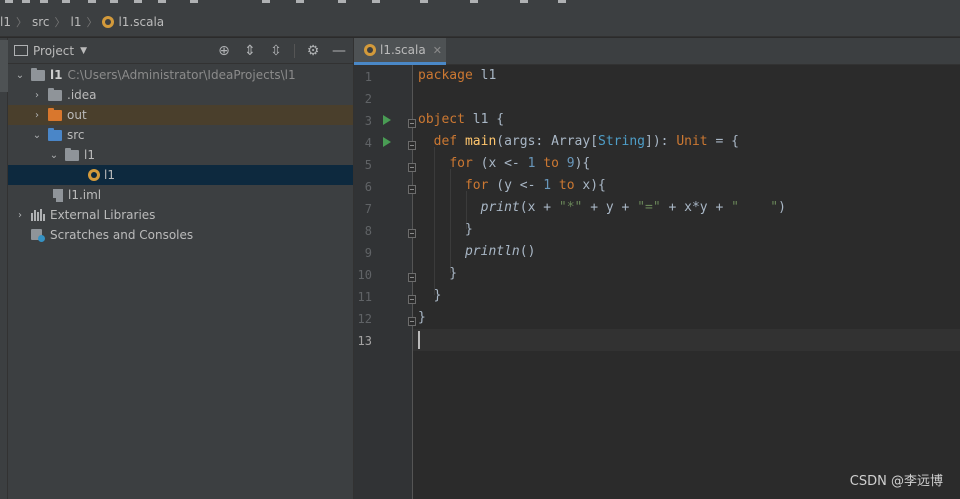  Describe the element at coordinates (4, 268) in the screenshot. I see `tool-window-stripe` at that location.